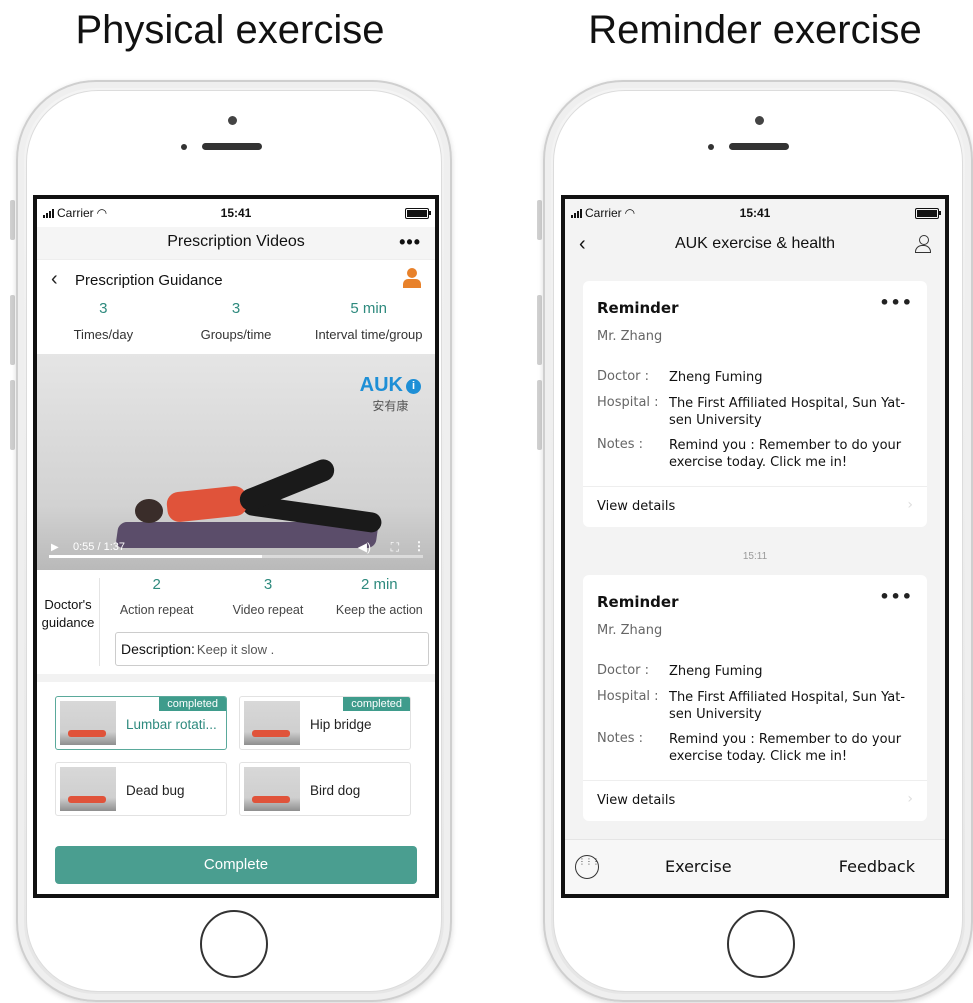 The width and height of the screenshot is (973, 1003). I want to click on stat-label: Action repeat, so click(156, 610).